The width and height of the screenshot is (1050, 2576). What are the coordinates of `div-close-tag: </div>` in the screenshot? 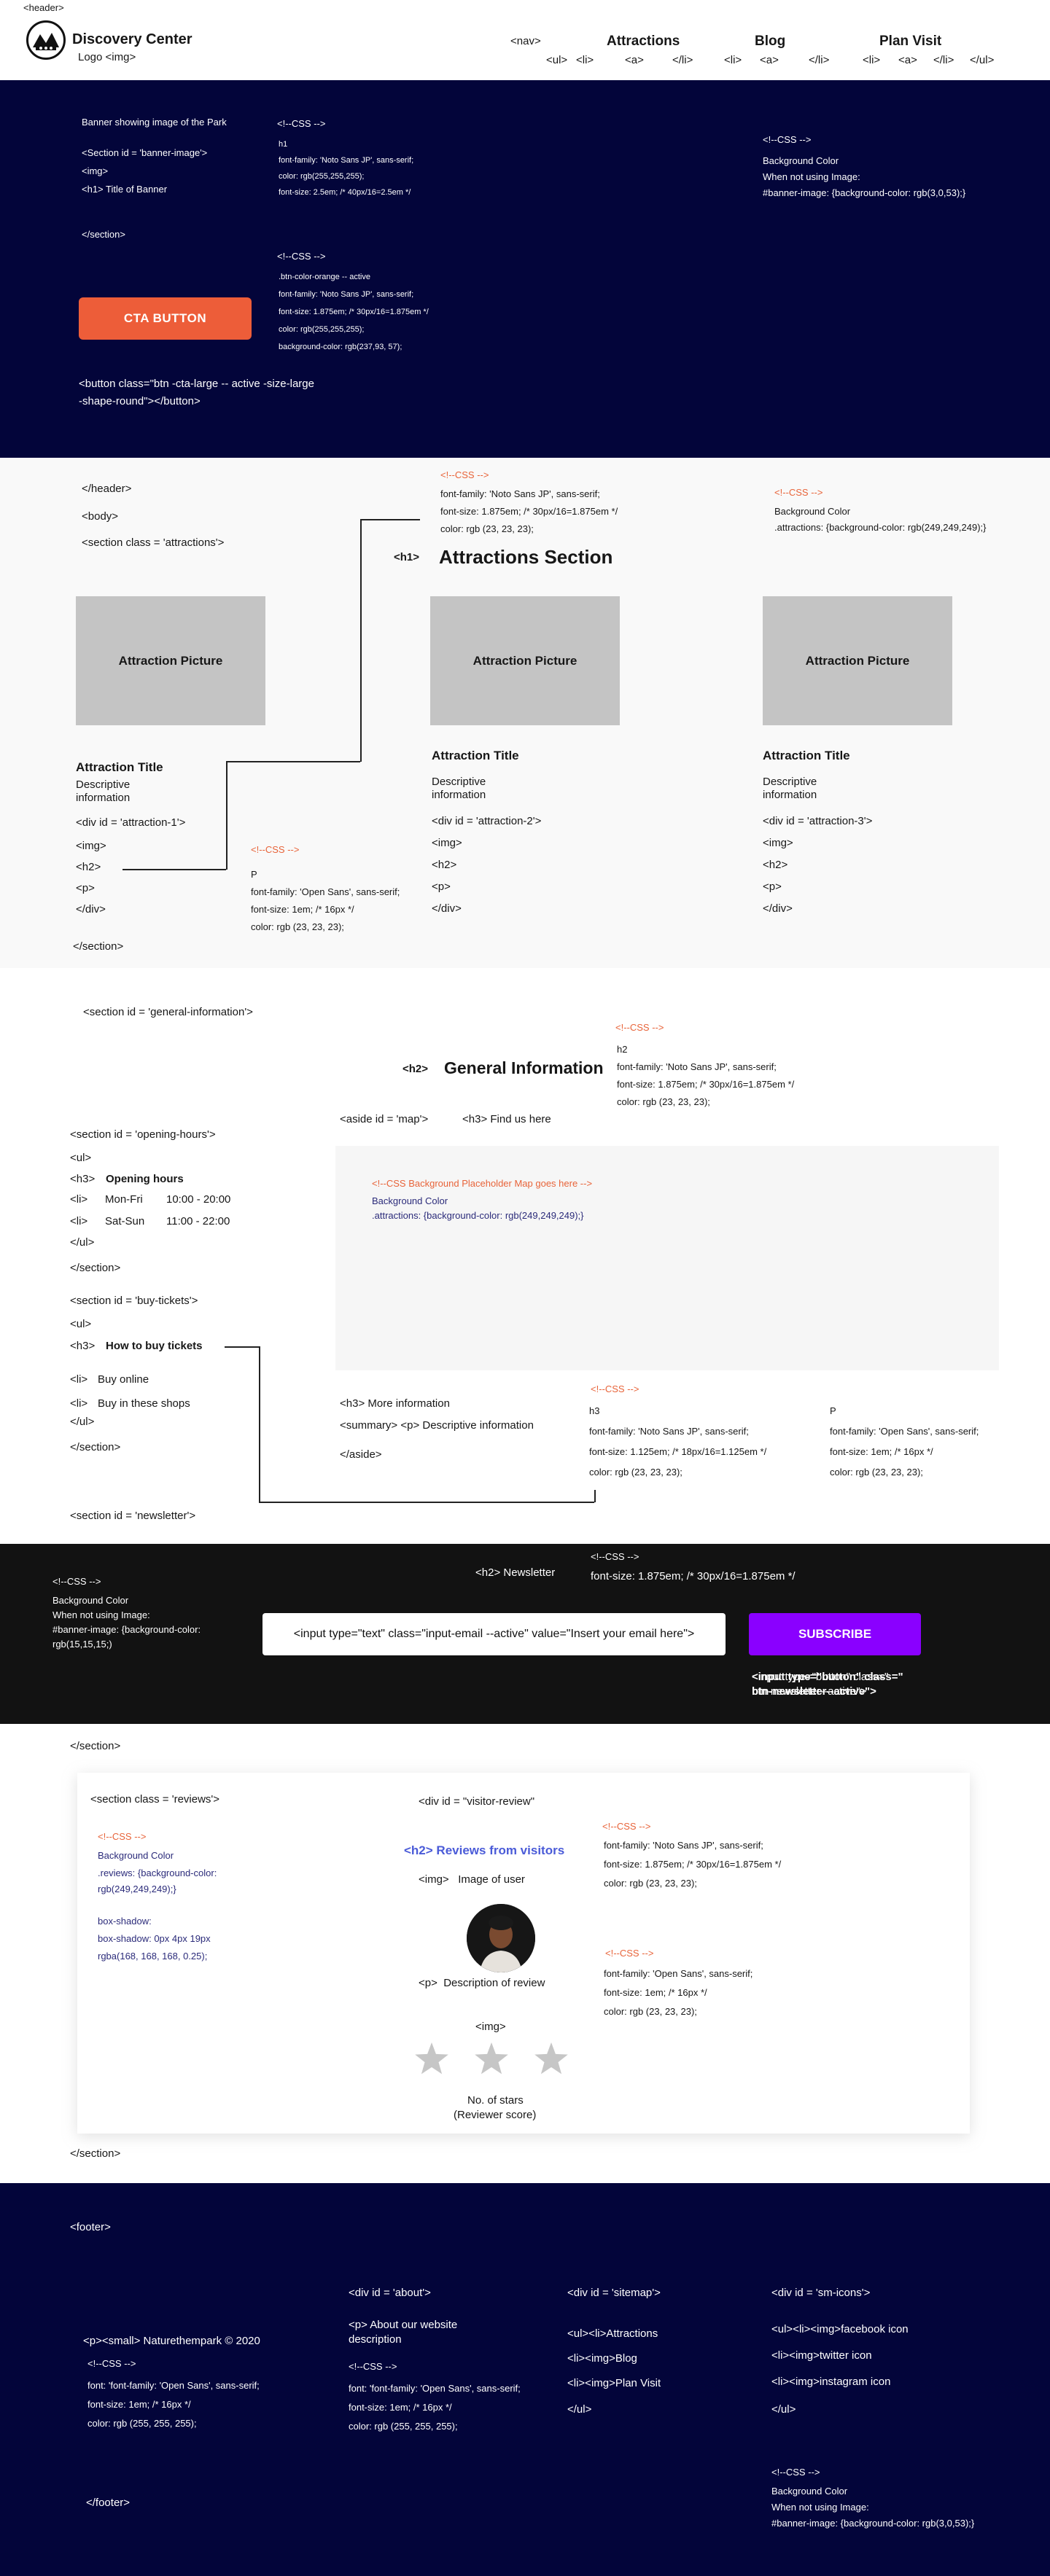 It's located at (778, 909).